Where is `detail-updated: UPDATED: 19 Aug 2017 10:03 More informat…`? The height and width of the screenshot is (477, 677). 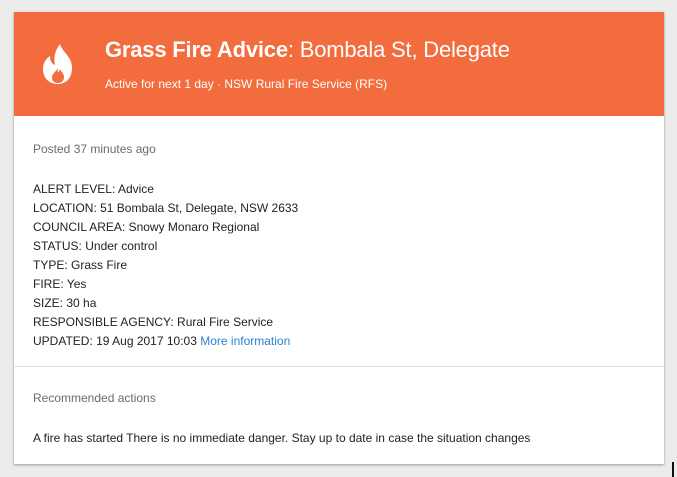 detail-updated: UPDATED: 19 Aug 2017 10:03 More informat… is located at coordinates (165, 341).